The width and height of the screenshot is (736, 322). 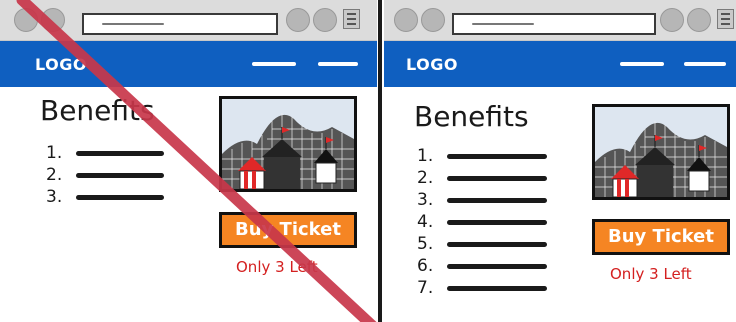 I want to click on benefit-item: 6., so click(x=482, y=266).